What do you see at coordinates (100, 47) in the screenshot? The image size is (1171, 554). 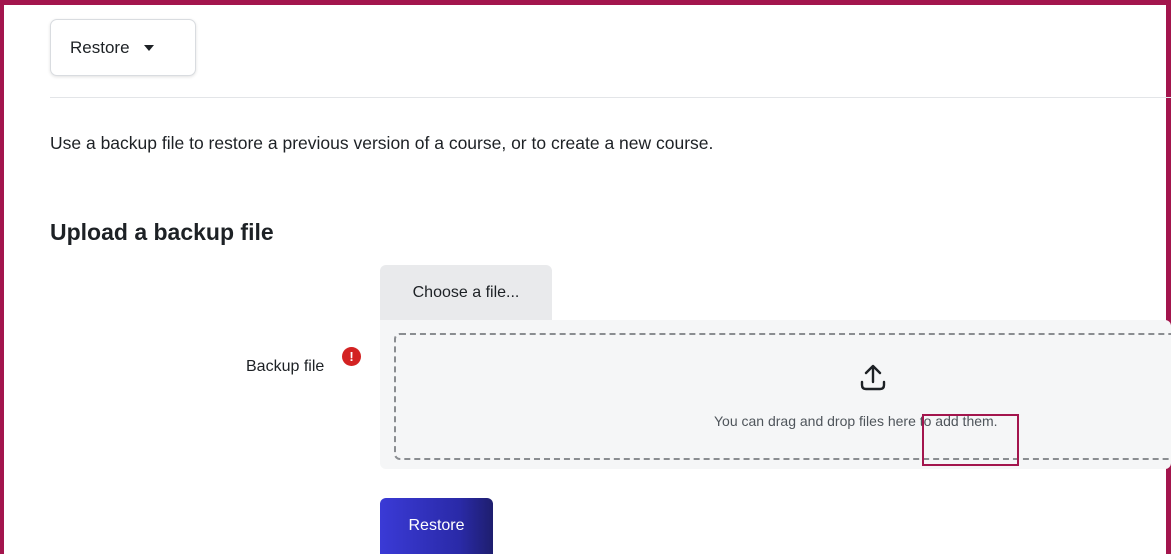 I see `restore-action-label: Restore` at bounding box center [100, 47].